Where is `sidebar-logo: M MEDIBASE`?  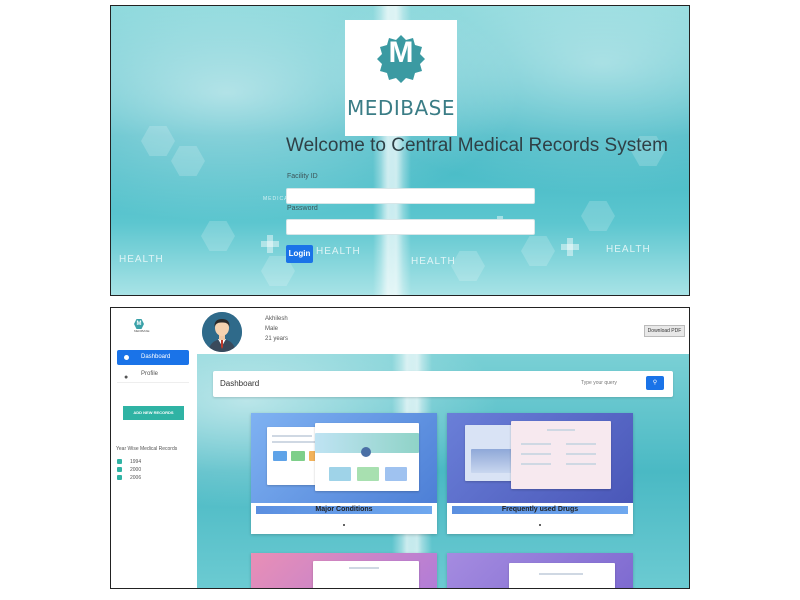 sidebar-logo: M MEDIBASE is located at coordinates (142, 326).